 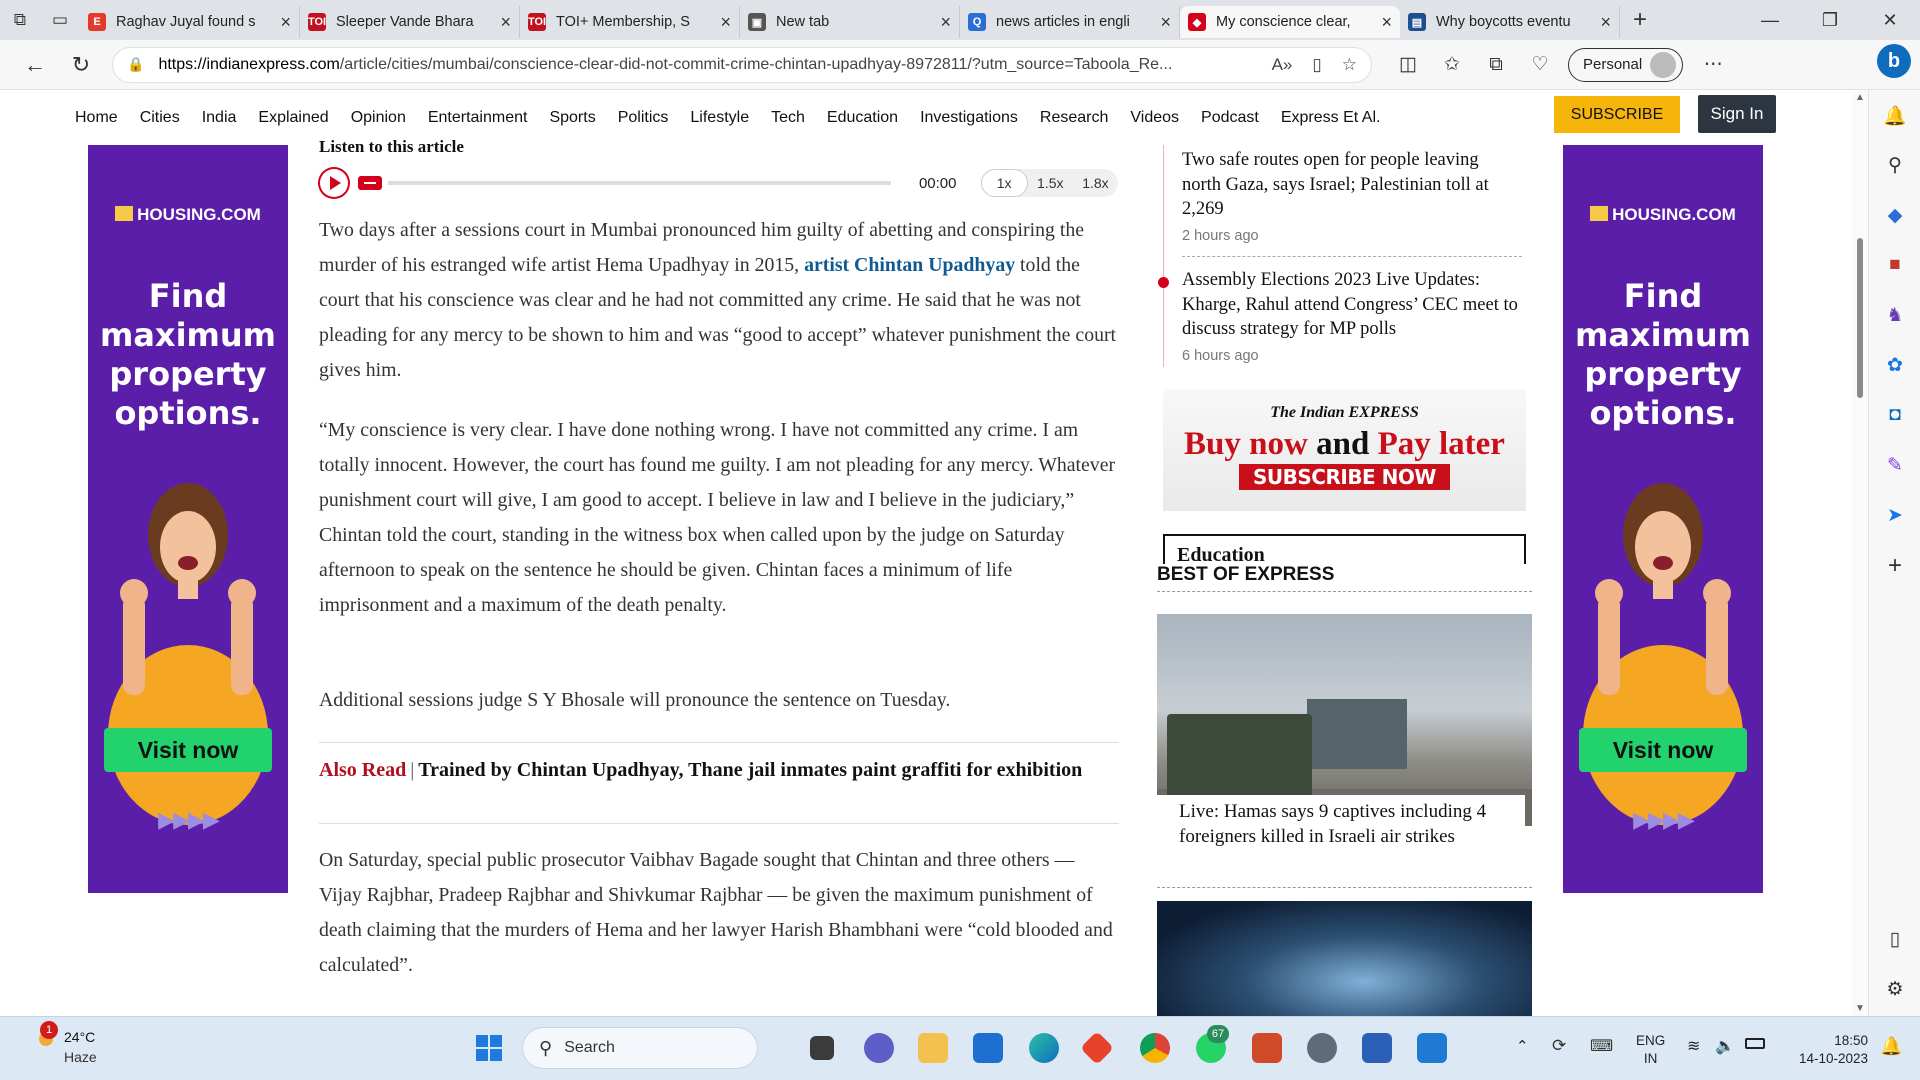 I want to click on tag-icon: ◆, so click(x=1894, y=215).